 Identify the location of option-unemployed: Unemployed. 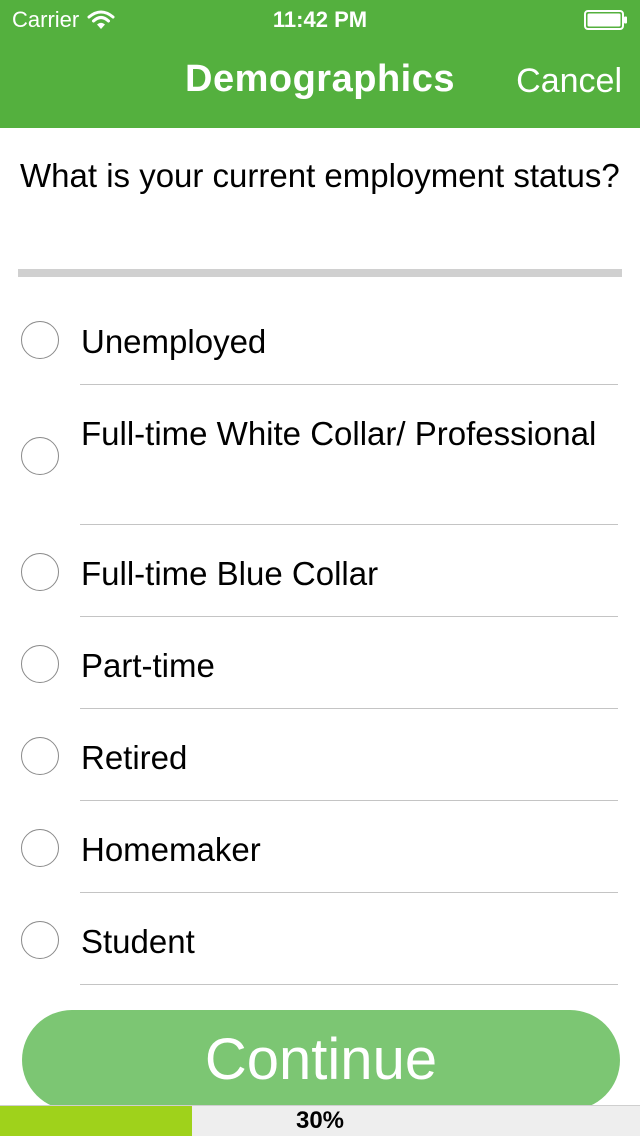
(320, 331).